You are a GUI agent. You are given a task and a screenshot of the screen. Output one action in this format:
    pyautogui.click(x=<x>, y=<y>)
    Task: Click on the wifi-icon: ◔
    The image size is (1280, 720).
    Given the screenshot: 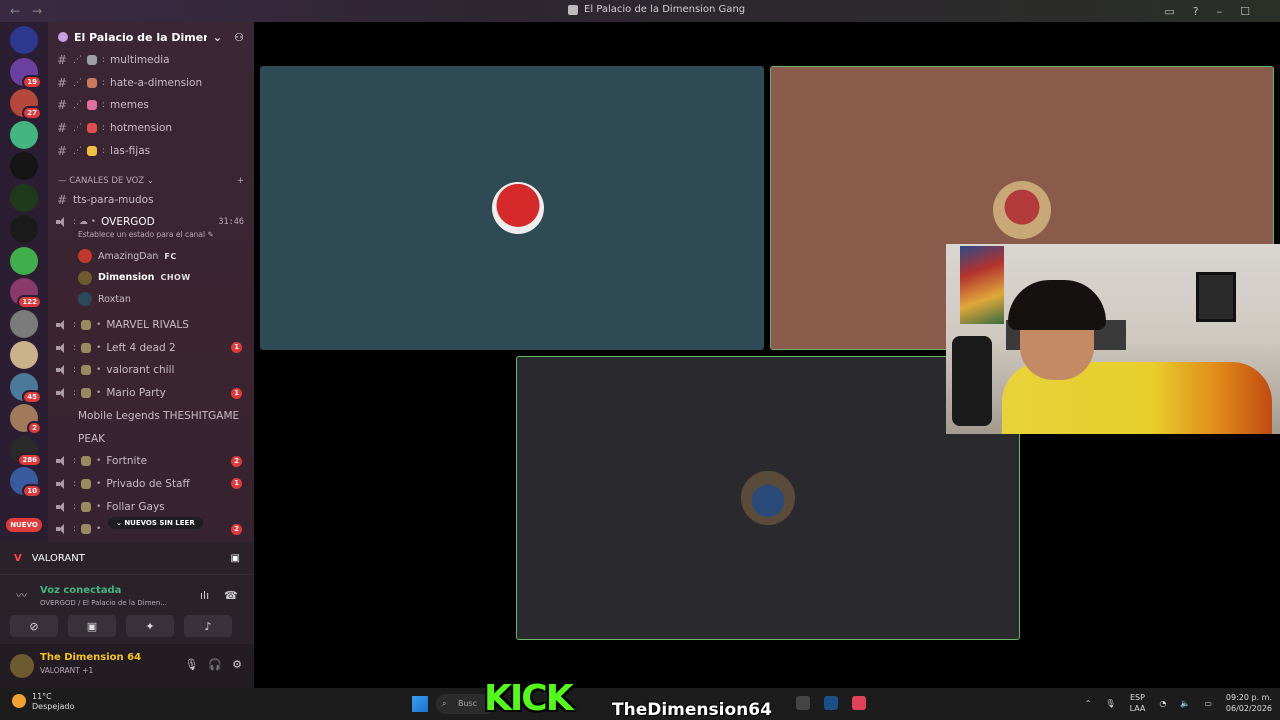 What is the action you would take?
    pyautogui.click(x=1162, y=703)
    